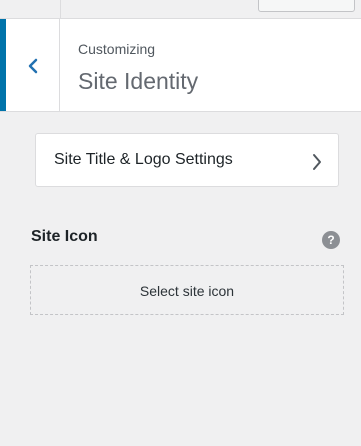 This screenshot has width=361, height=446. What do you see at coordinates (180, 9) in the screenshot?
I see `top-bar` at bounding box center [180, 9].